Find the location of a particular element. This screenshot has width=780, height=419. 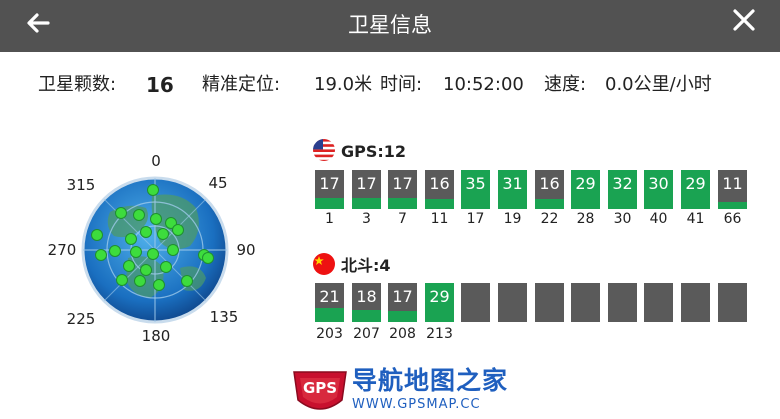

gps-signal-bar: 30 is located at coordinates (658, 189).